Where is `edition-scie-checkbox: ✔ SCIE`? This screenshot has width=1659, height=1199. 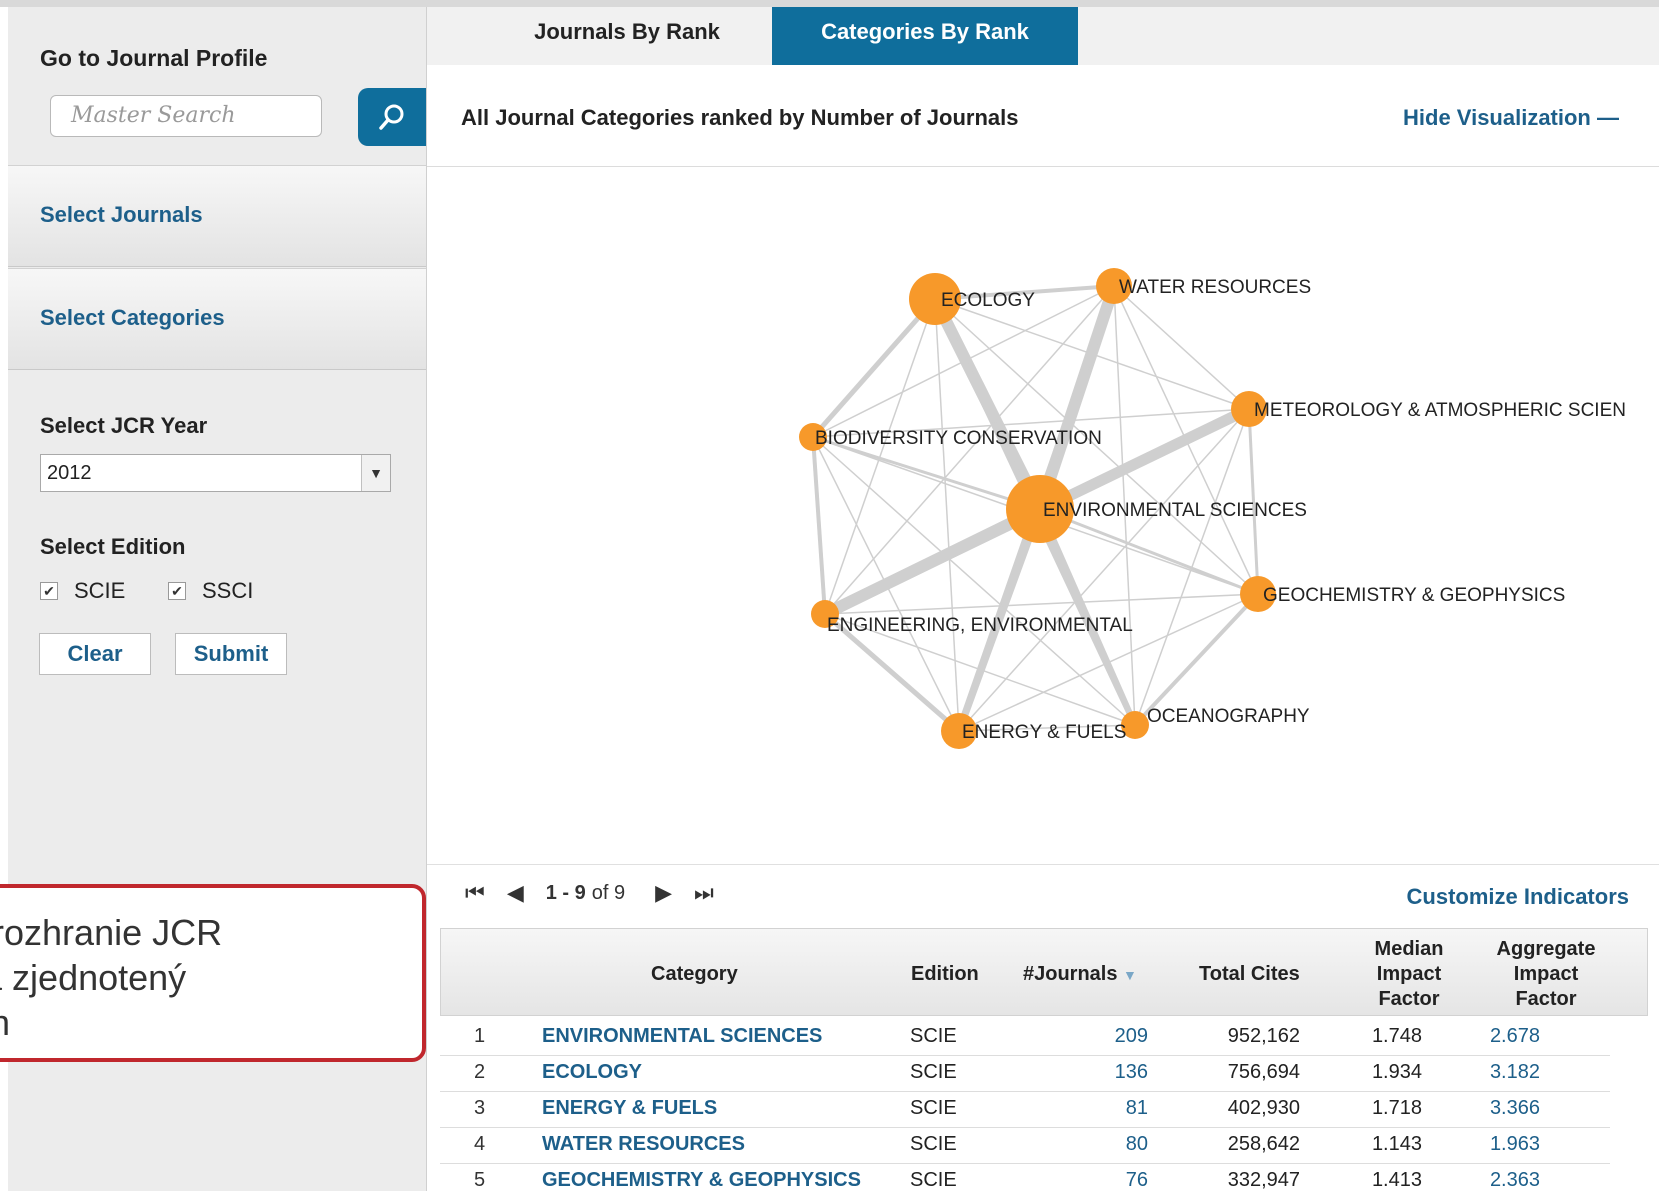
edition-scie-checkbox: ✔ SCIE is located at coordinates (82, 591).